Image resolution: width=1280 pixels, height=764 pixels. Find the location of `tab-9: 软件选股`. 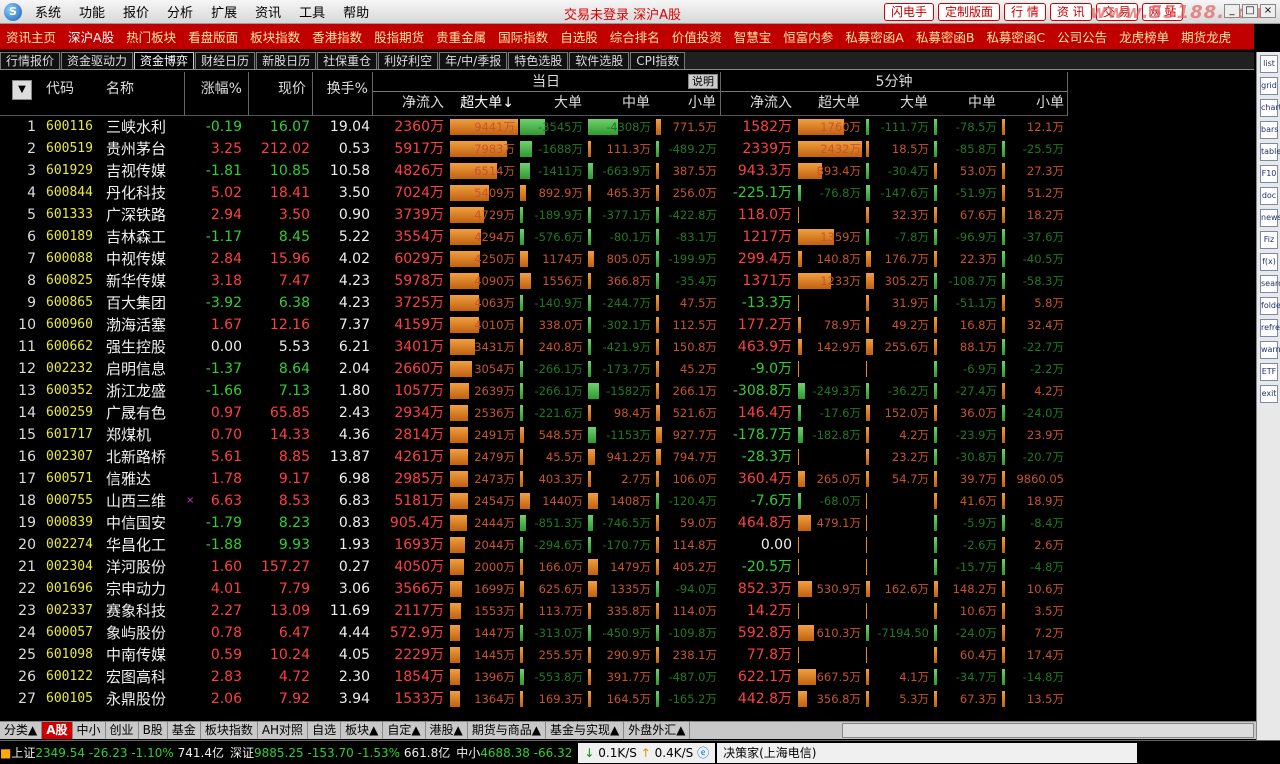

tab-9: 软件选股 is located at coordinates (599, 60).